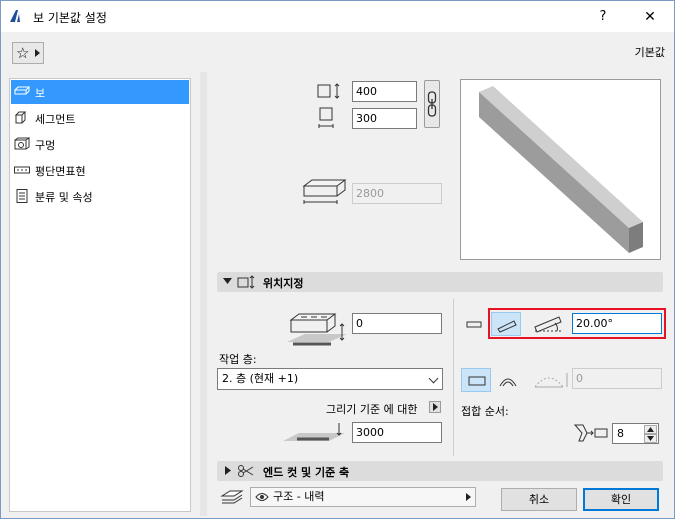 This screenshot has height=519, width=675. I want to click on positioning-icon, so click(246, 282).